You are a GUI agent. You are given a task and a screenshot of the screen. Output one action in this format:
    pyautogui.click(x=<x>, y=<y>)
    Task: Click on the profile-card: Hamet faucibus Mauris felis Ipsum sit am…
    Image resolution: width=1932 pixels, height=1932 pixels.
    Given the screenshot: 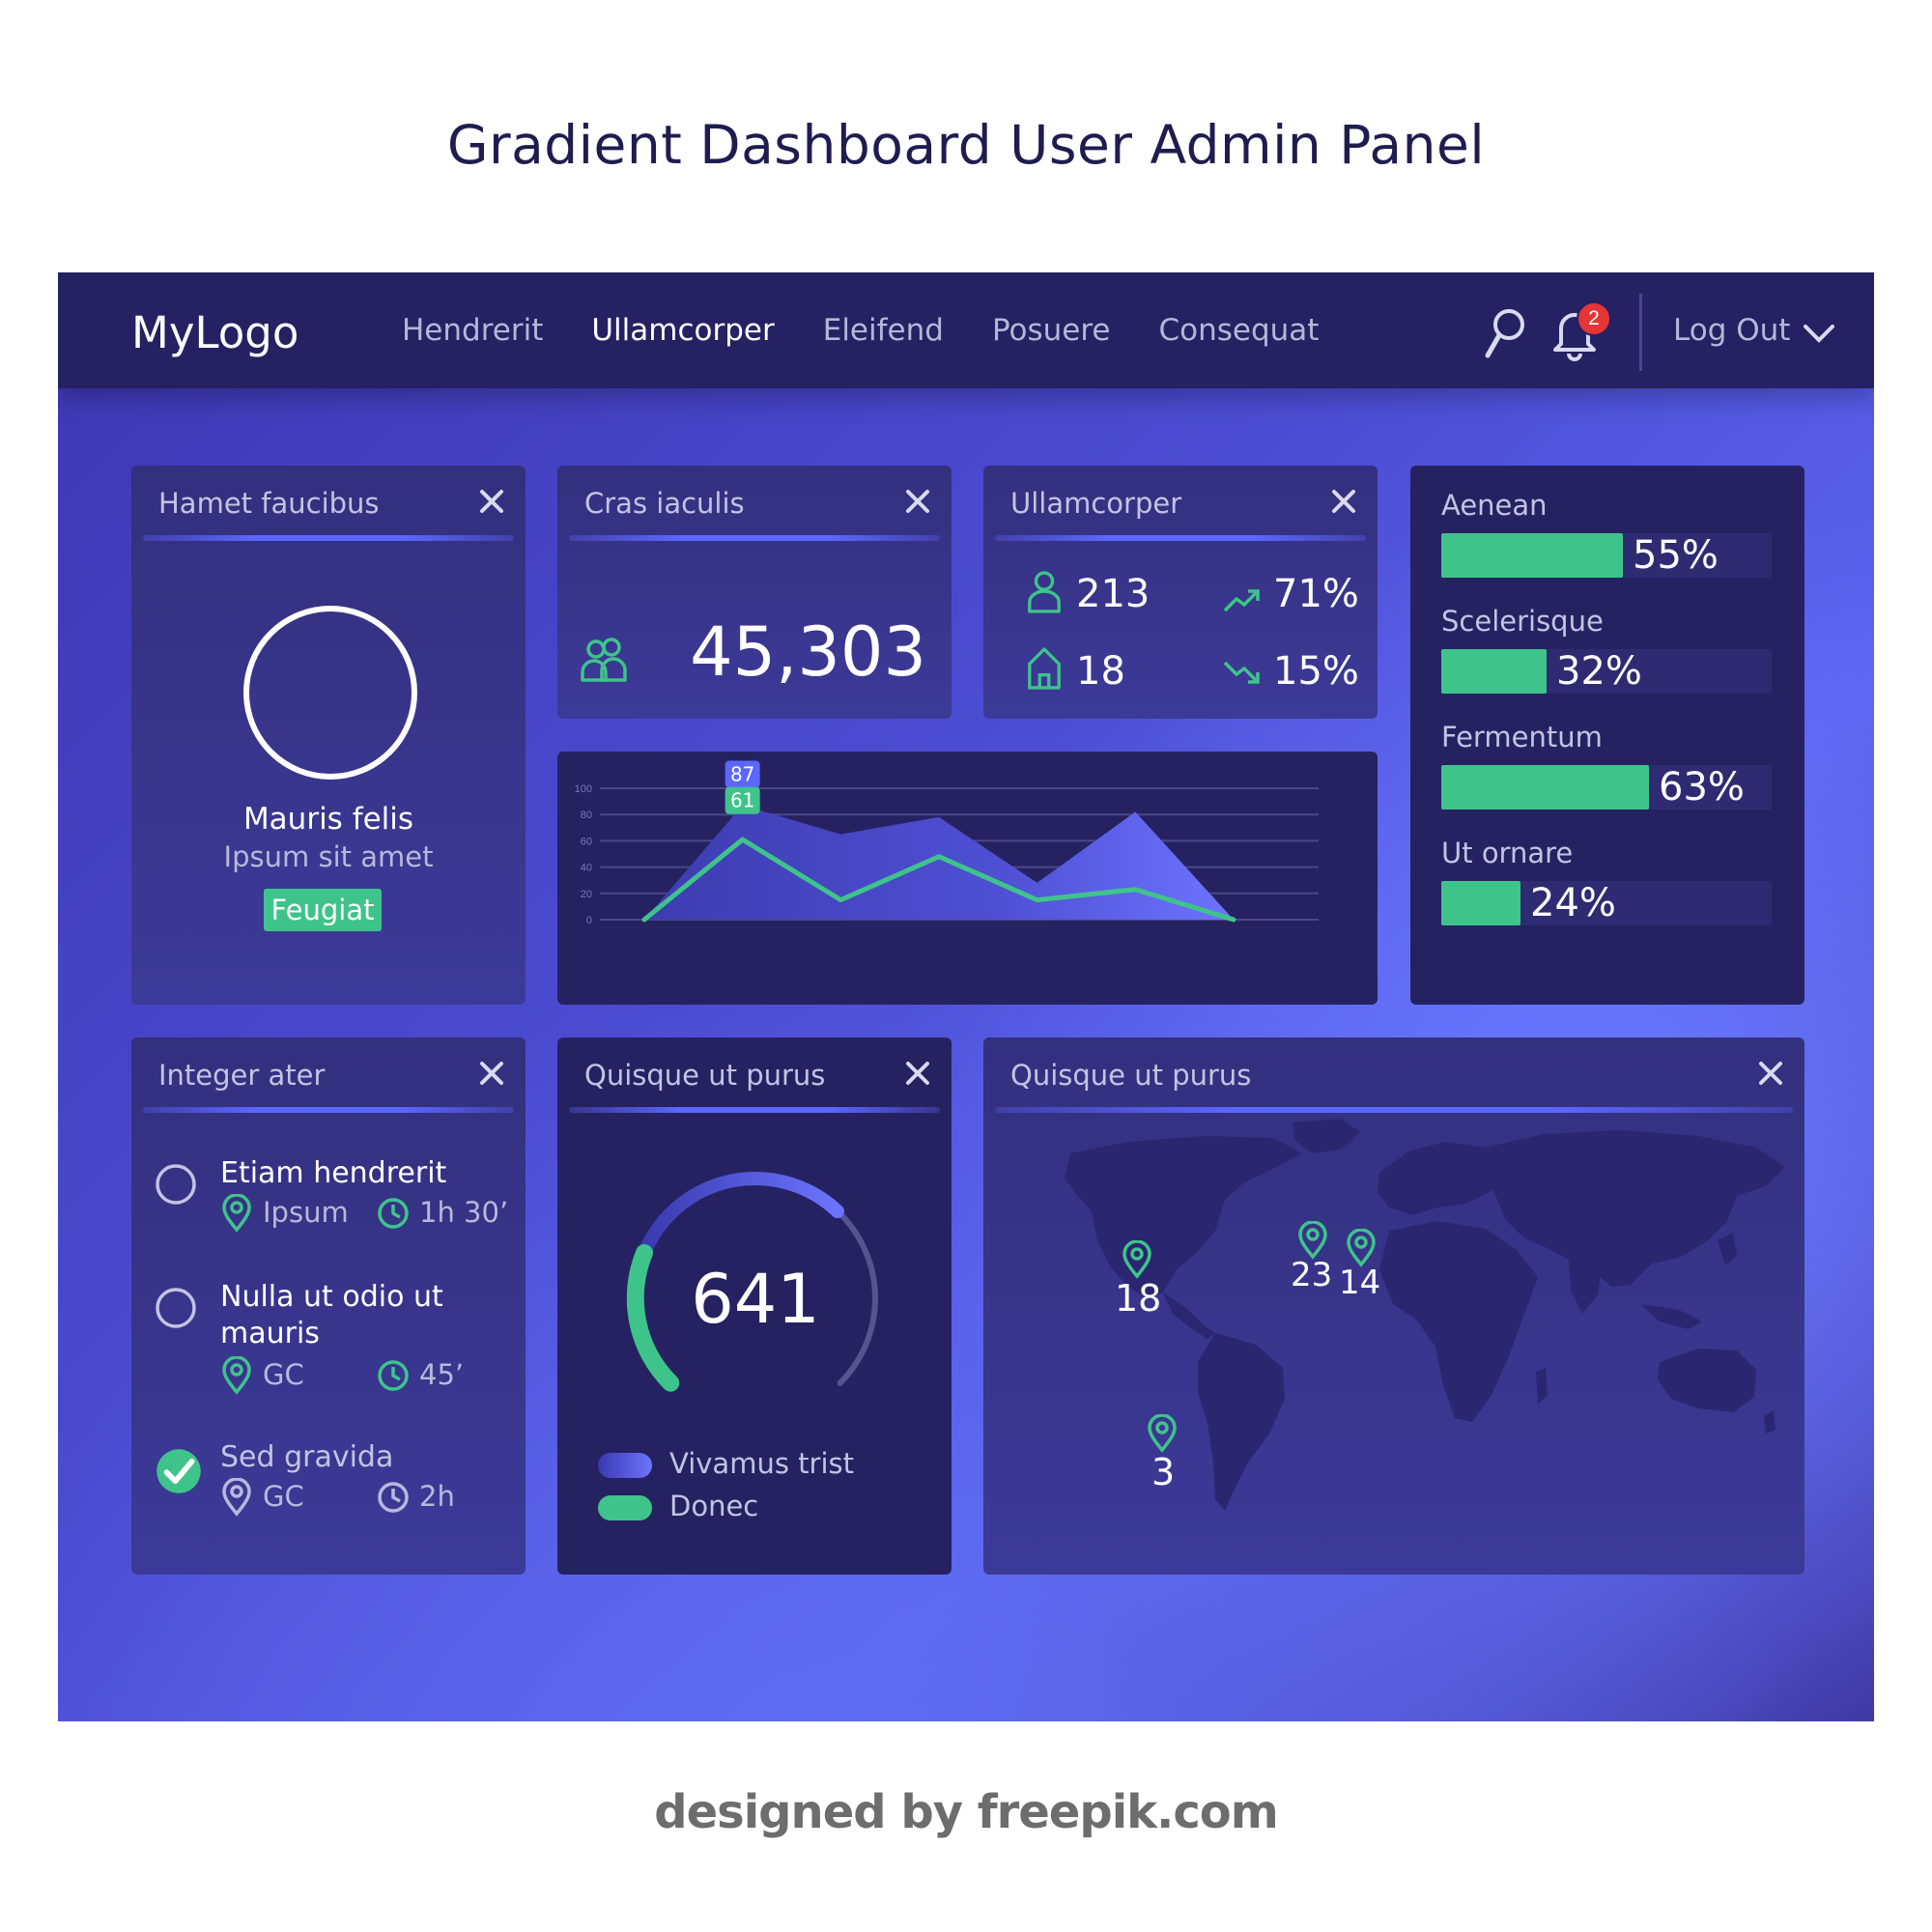 What is the action you would take?
    pyautogui.click(x=328, y=735)
    